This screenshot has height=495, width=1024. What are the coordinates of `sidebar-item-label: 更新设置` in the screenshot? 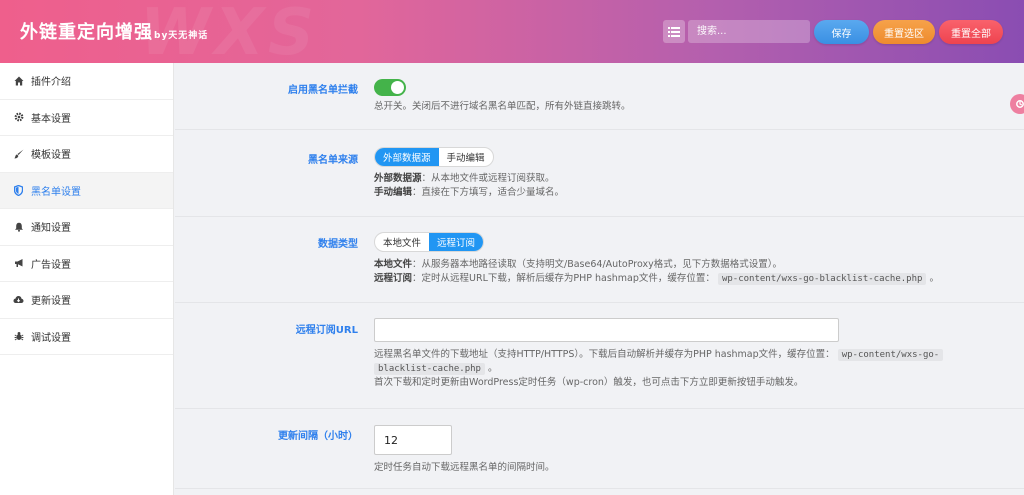 It's located at (51, 302).